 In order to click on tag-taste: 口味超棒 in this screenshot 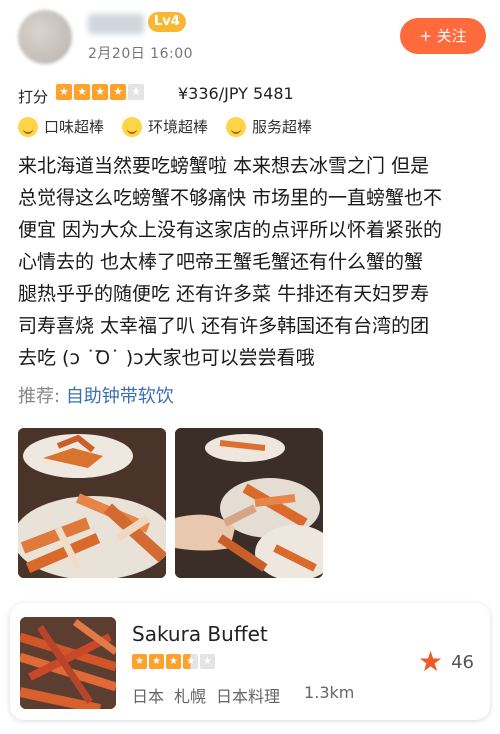, I will do `click(61, 126)`.